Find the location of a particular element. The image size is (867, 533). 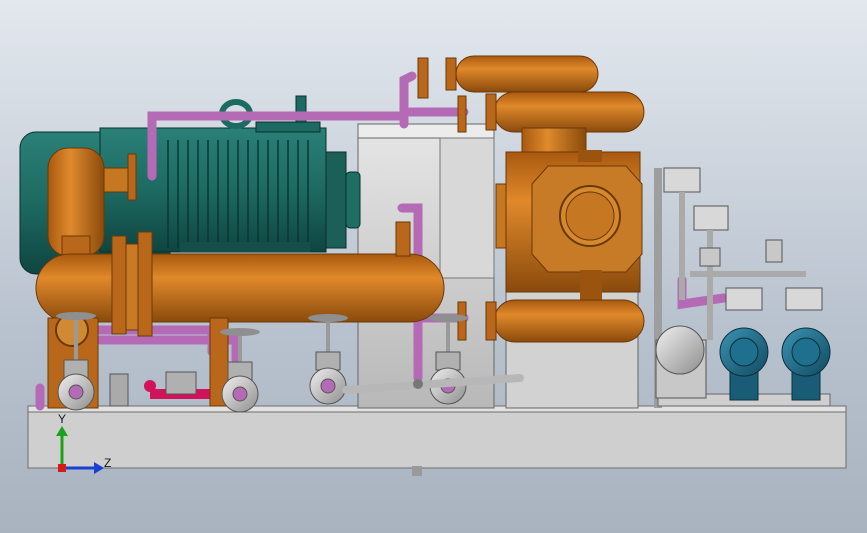

y-axis-label: Y is located at coordinates (62, 419).